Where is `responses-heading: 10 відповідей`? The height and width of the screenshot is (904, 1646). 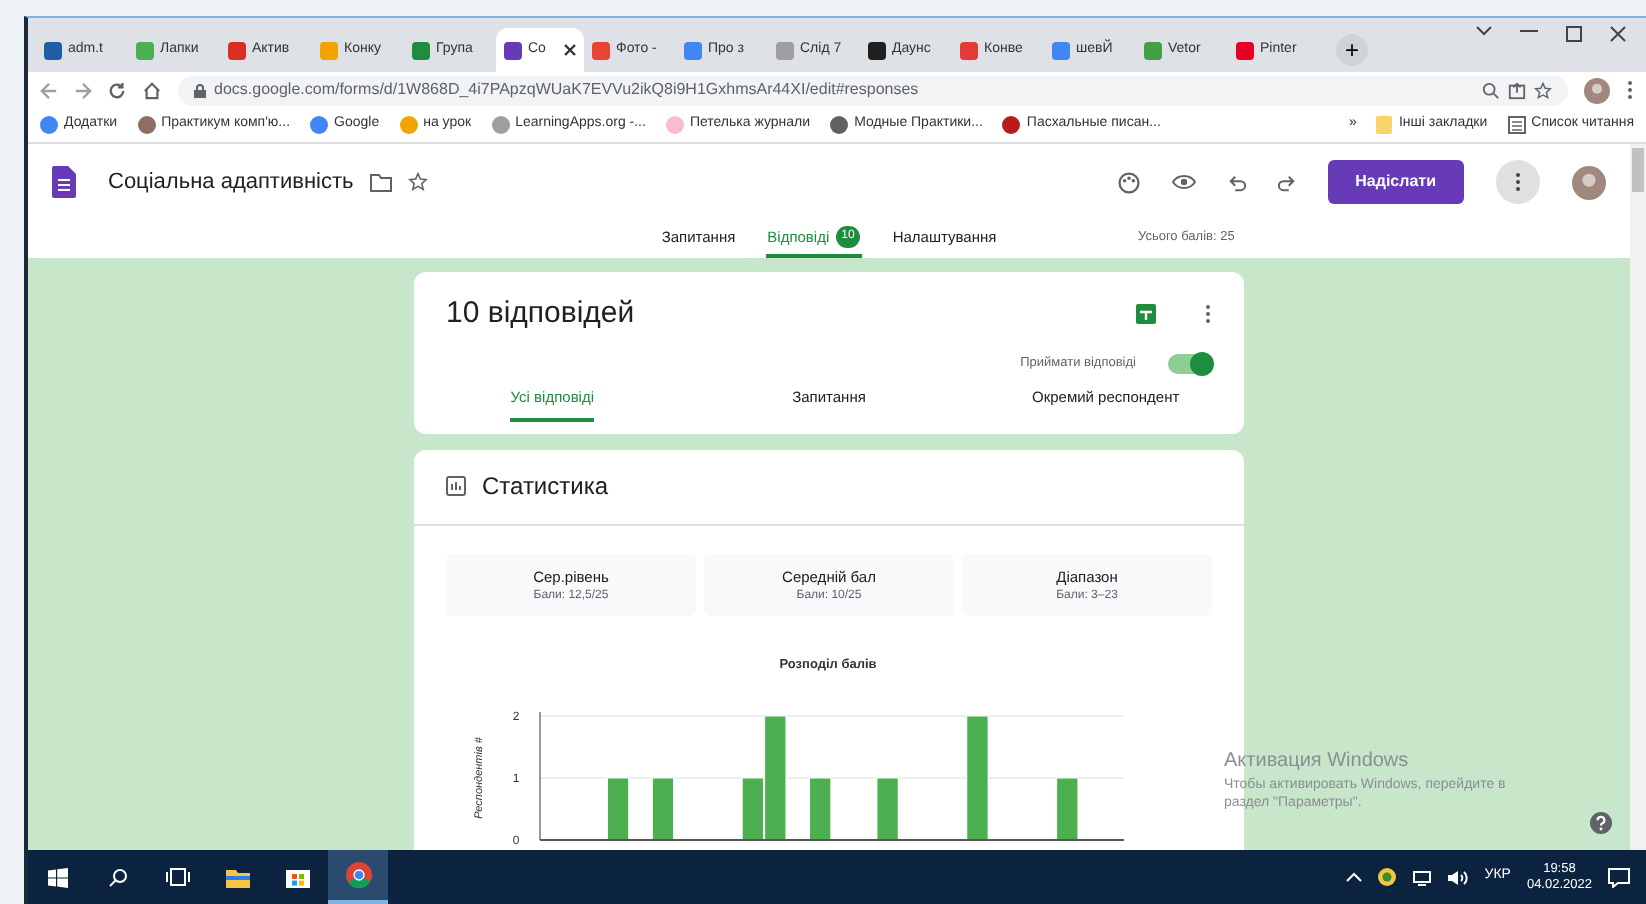
responses-heading: 10 відповідей is located at coordinates (540, 314).